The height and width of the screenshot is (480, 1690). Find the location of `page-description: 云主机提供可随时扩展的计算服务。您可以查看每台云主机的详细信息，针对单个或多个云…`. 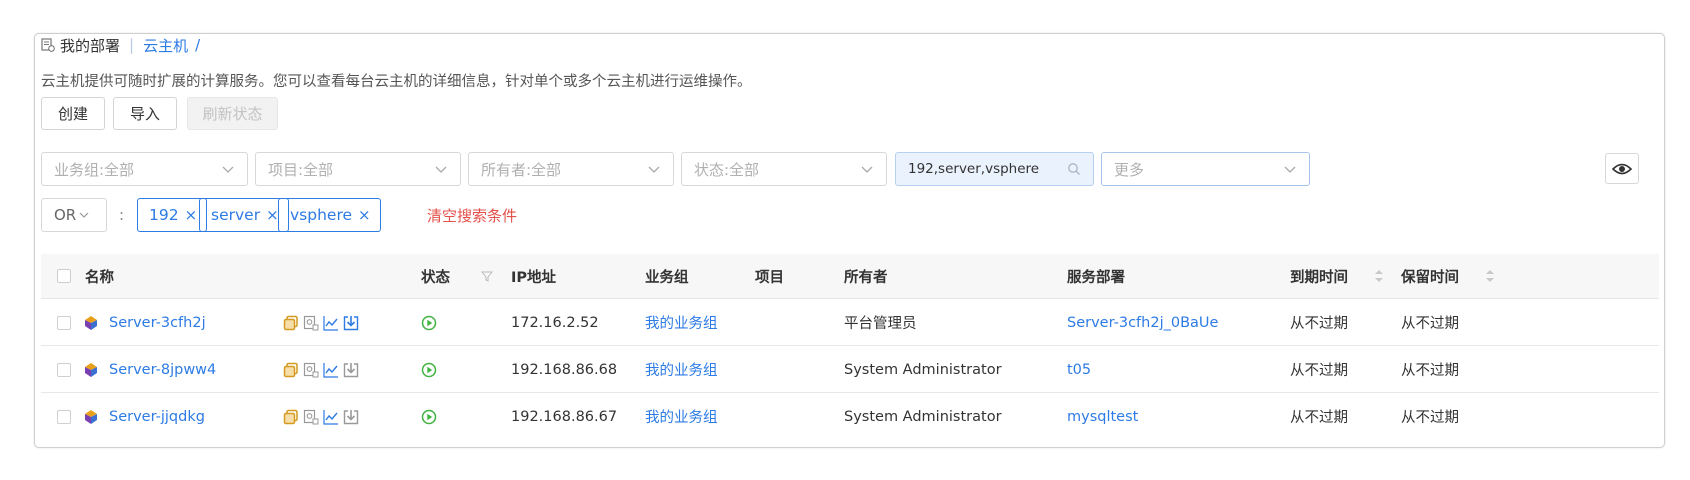

page-description: 云主机提供可随时扩展的计算服务。您可以查看每台云主机的详细信息，针对单个或多个云… is located at coordinates (396, 82).